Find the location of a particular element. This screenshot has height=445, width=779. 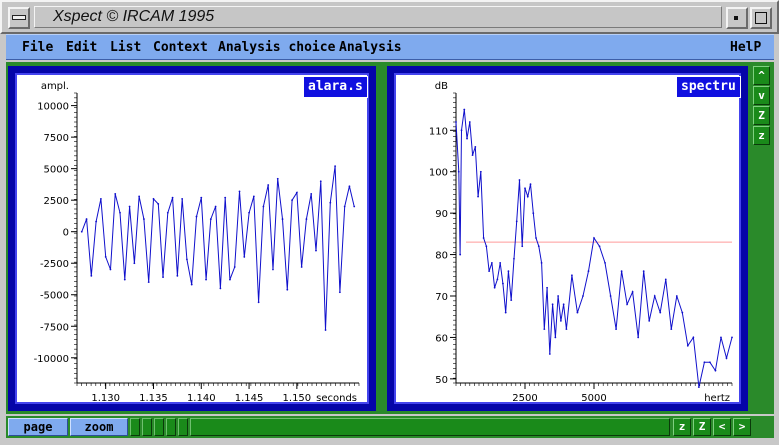

x-tick-label: 2500 is located at coordinates (524, 397).